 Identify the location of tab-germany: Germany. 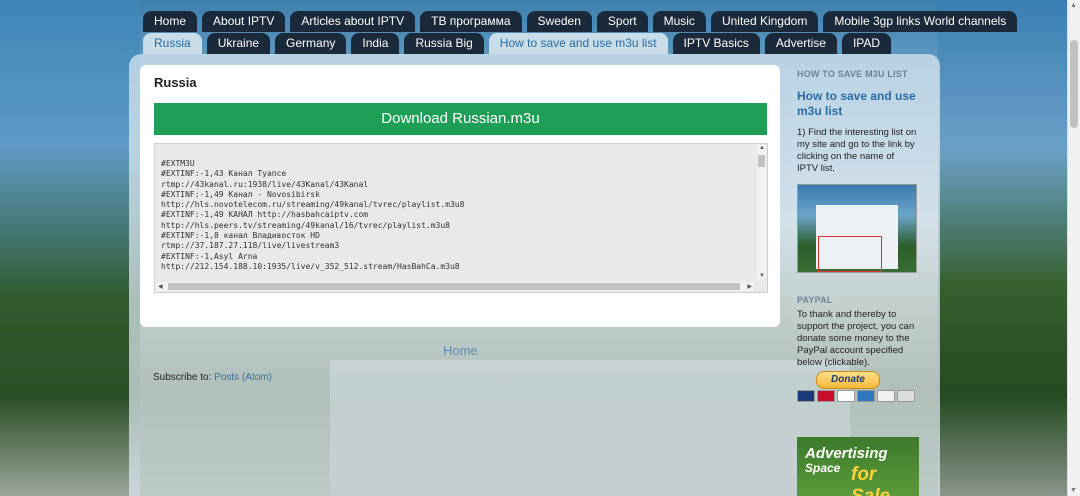
(311, 43).